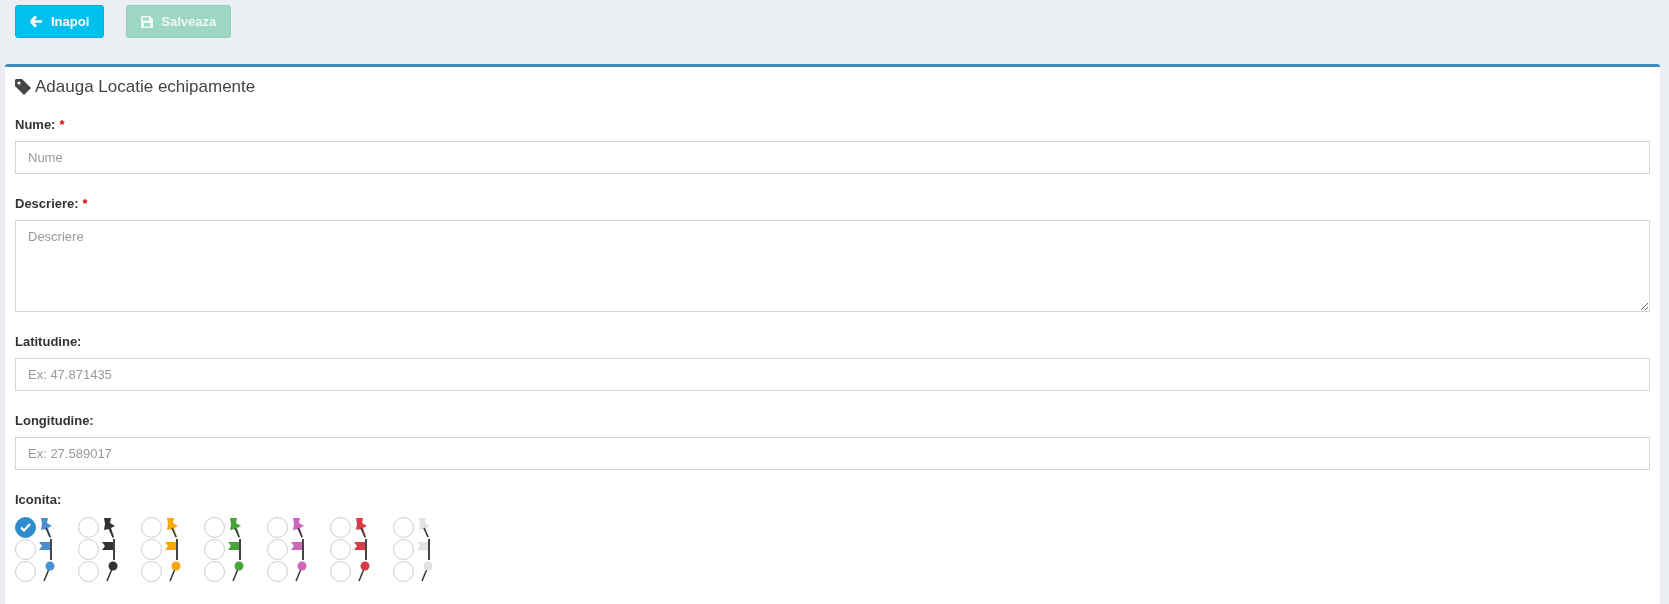 This screenshot has width=1669, height=604. What do you see at coordinates (832, 266) in the screenshot?
I see `description-field: Descriere` at bounding box center [832, 266].